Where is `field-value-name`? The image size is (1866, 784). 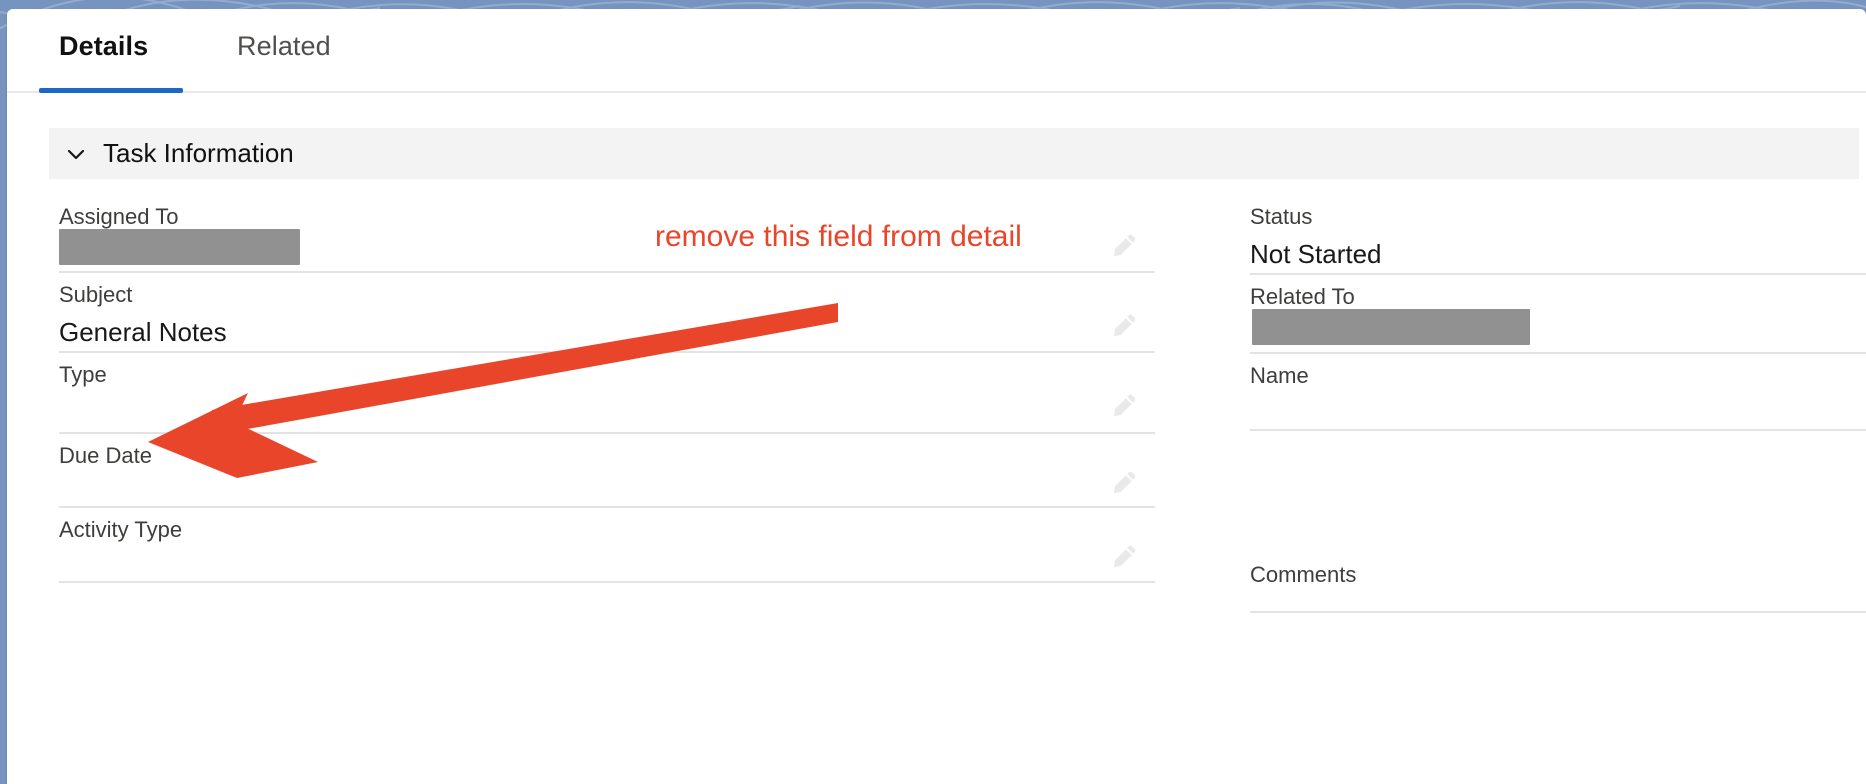
field-value-name is located at coordinates (1558, 393).